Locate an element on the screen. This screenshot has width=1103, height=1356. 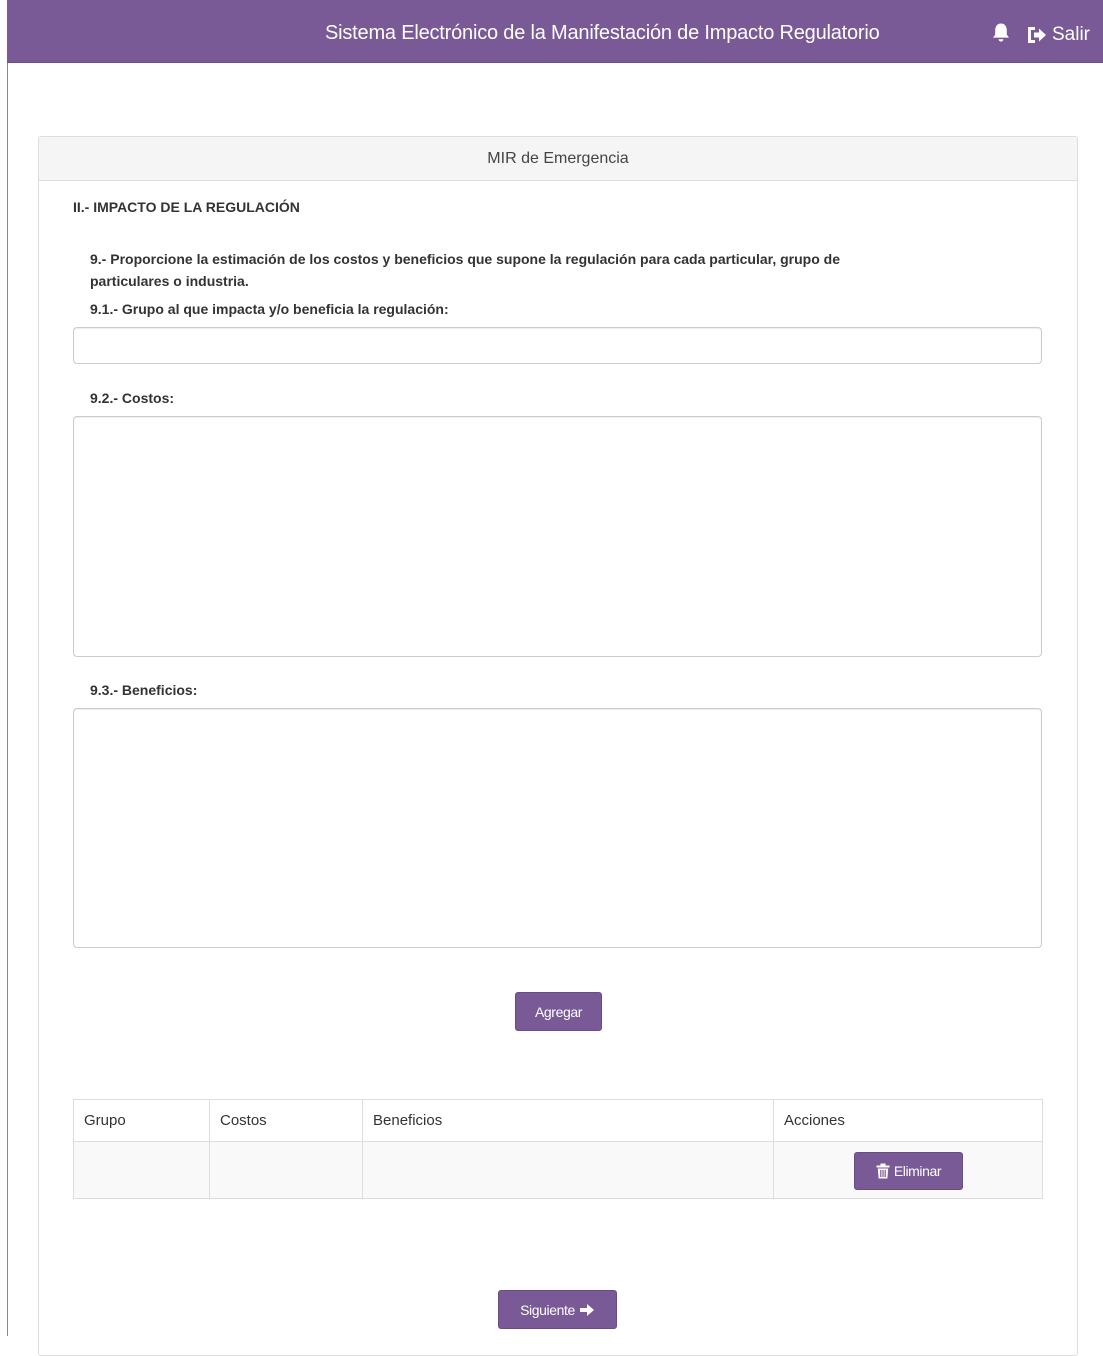
delete-label: Eliminar is located at coordinates (917, 1171).